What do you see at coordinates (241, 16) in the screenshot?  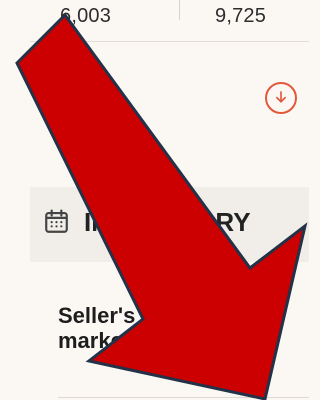 I see `stat-right-value: 9,725` at bounding box center [241, 16].